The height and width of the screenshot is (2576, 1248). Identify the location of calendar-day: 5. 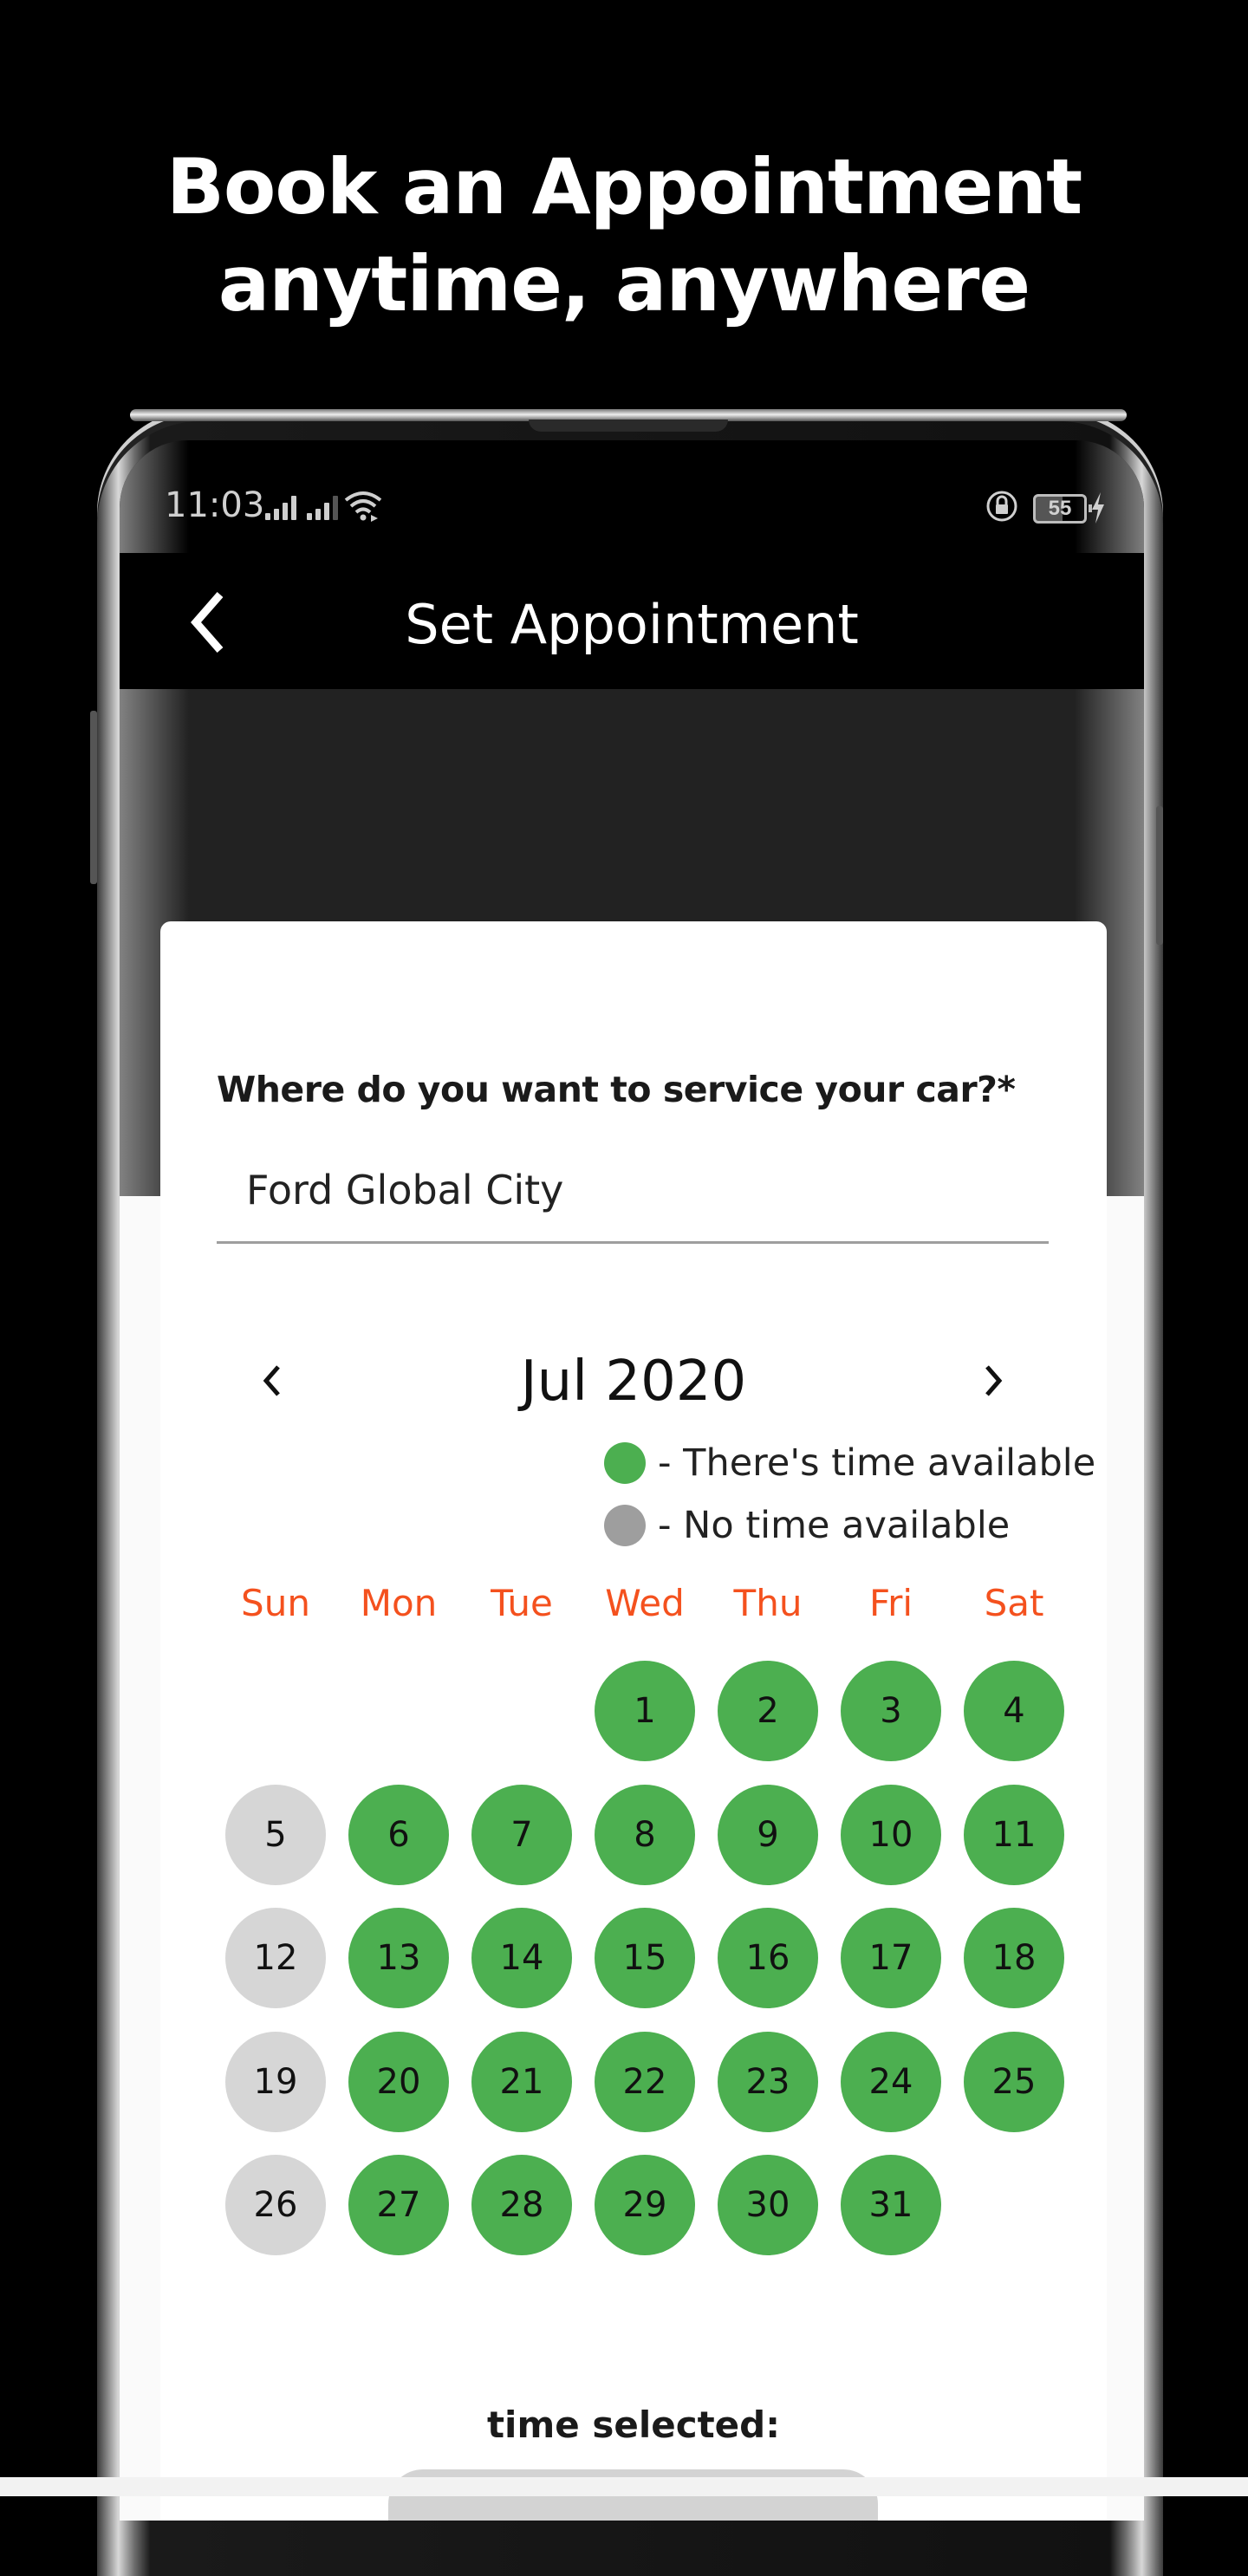
(275, 1834).